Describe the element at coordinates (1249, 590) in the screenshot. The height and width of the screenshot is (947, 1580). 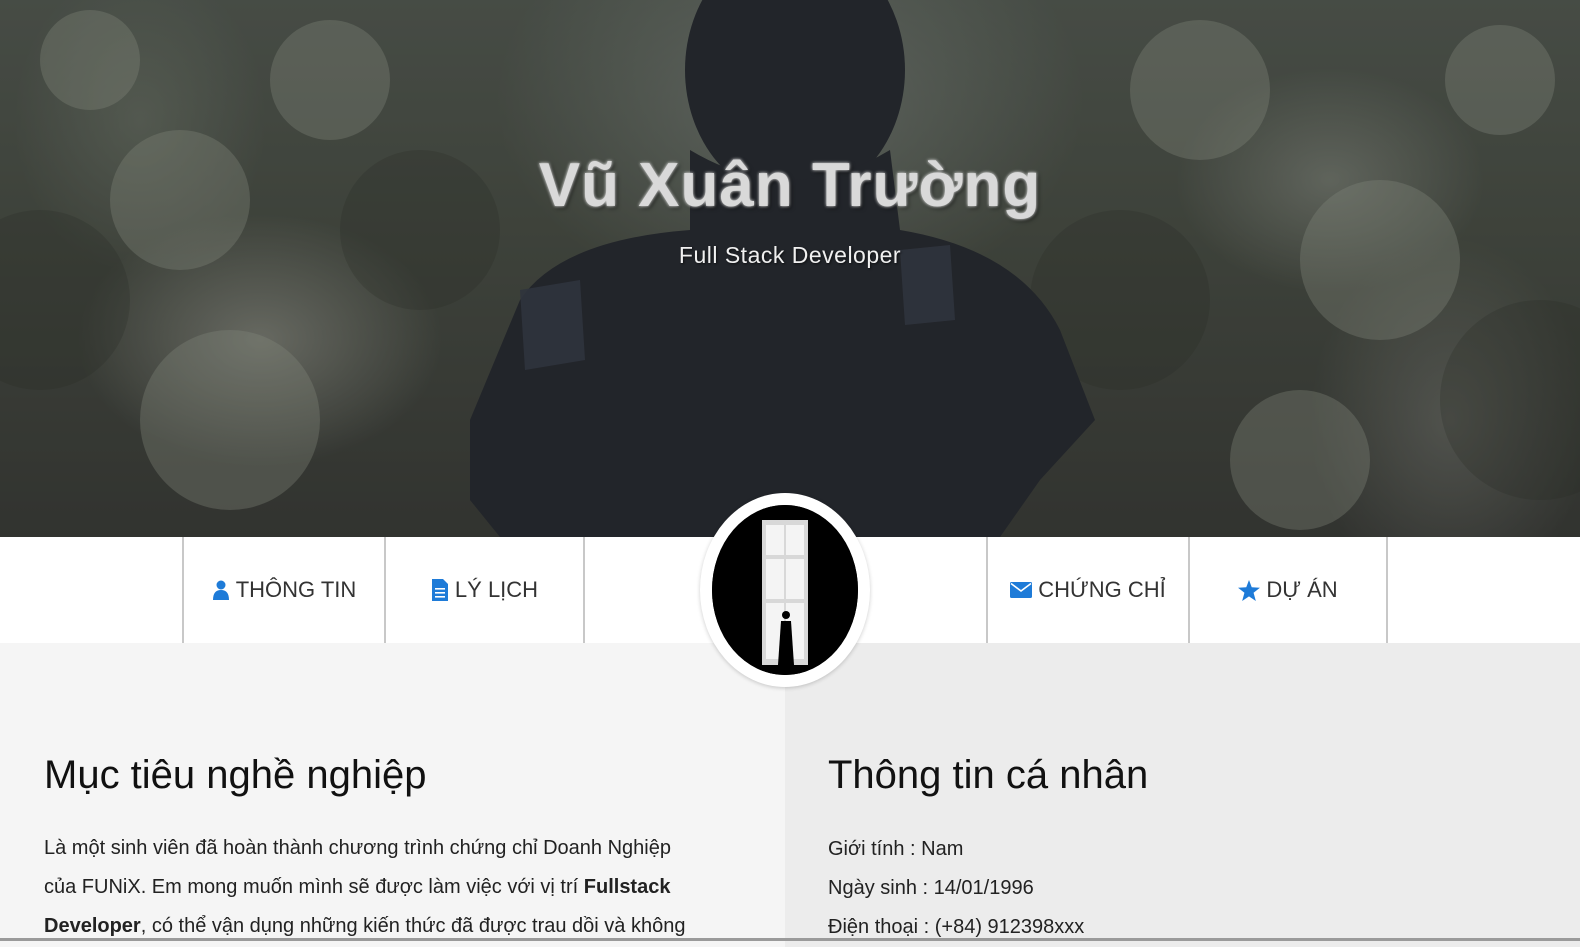
I see `star-icon` at that location.